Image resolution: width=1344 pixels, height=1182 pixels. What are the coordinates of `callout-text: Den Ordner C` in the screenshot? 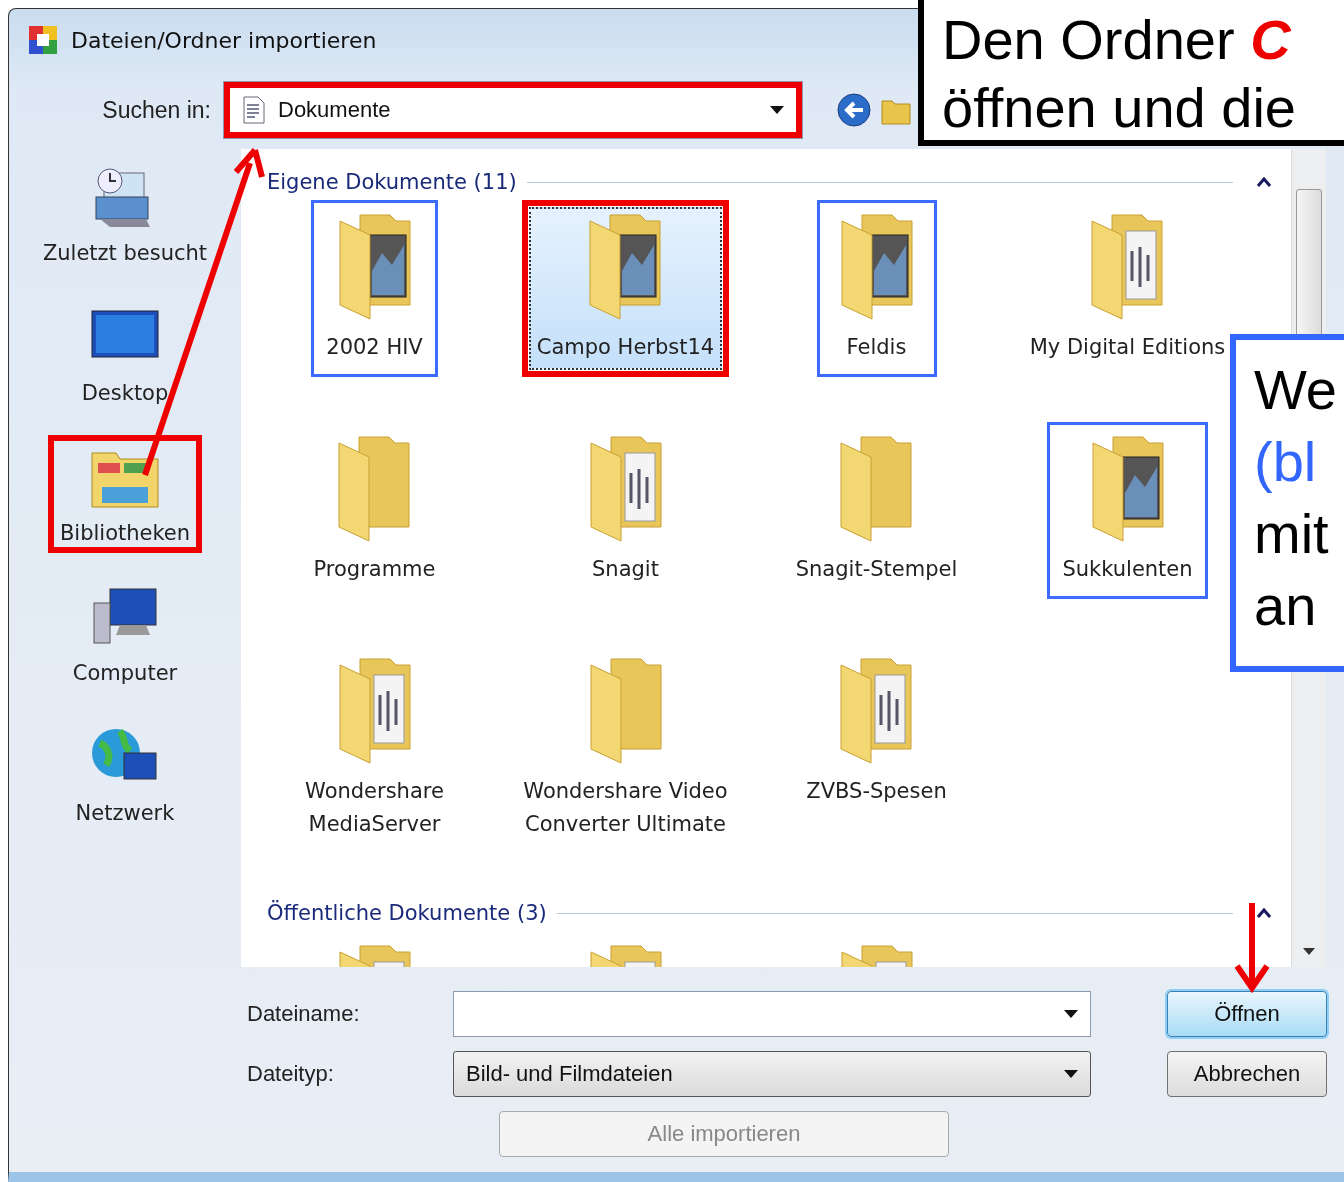 It's located at (1117, 40).